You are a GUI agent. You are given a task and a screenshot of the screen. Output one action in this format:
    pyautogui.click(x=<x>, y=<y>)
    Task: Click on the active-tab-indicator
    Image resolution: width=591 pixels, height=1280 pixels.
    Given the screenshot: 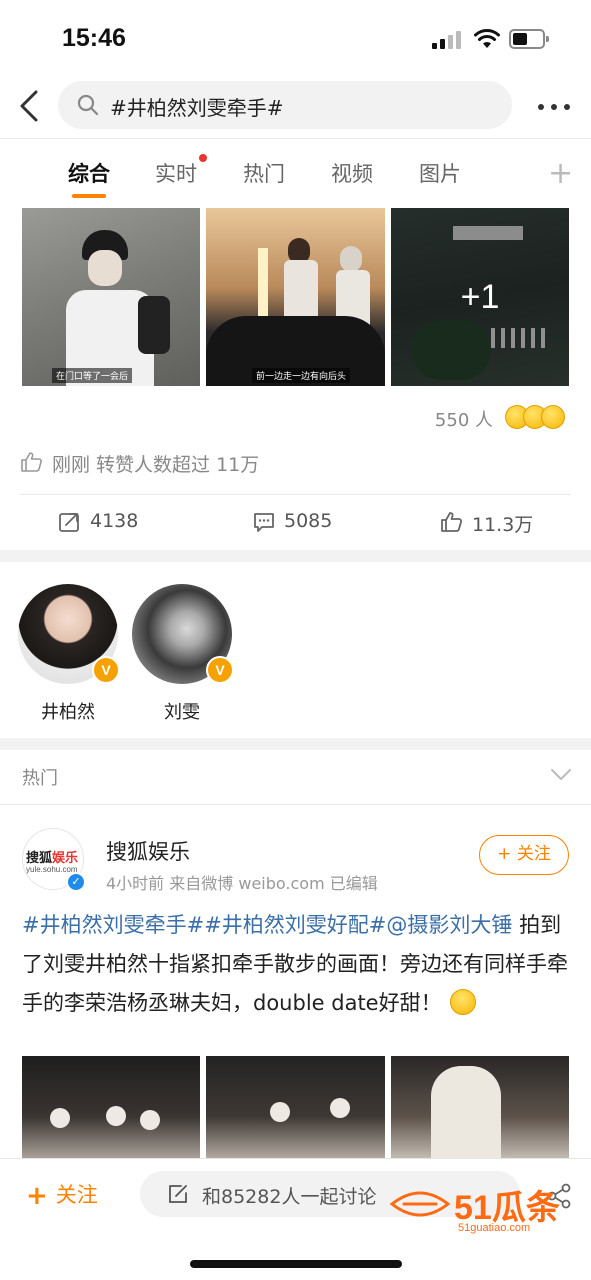 What is the action you would take?
    pyautogui.click(x=89, y=196)
    